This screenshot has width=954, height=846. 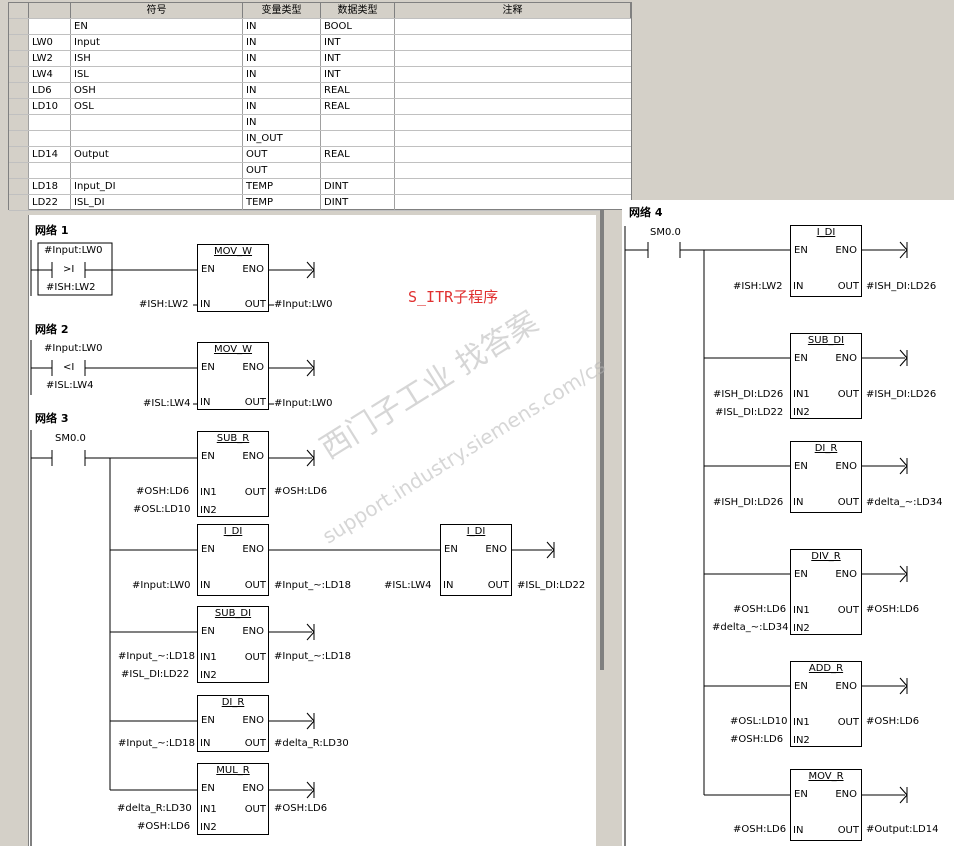 What do you see at coordinates (73, 250) in the screenshot?
I see `net1-contact-operand: #Input:LW0` at bounding box center [73, 250].